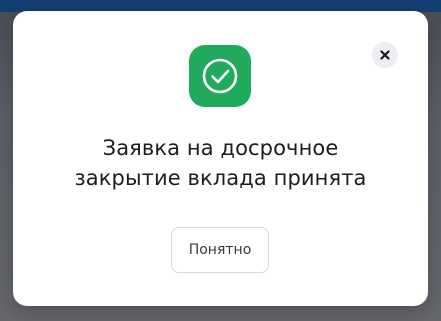 The height and width of the screenshot is (321, 441). I want to click on dialog-message-line-1: Заявка на досрочное, so click(220, 148).